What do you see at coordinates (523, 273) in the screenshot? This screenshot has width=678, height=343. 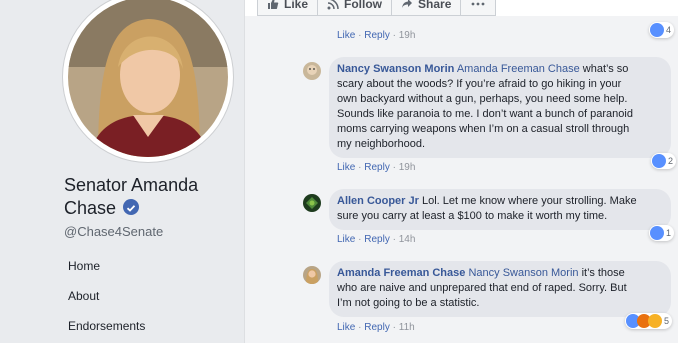 I see `comment-mention: Nancy Swanson Morin` at bounding box center [523, 273].